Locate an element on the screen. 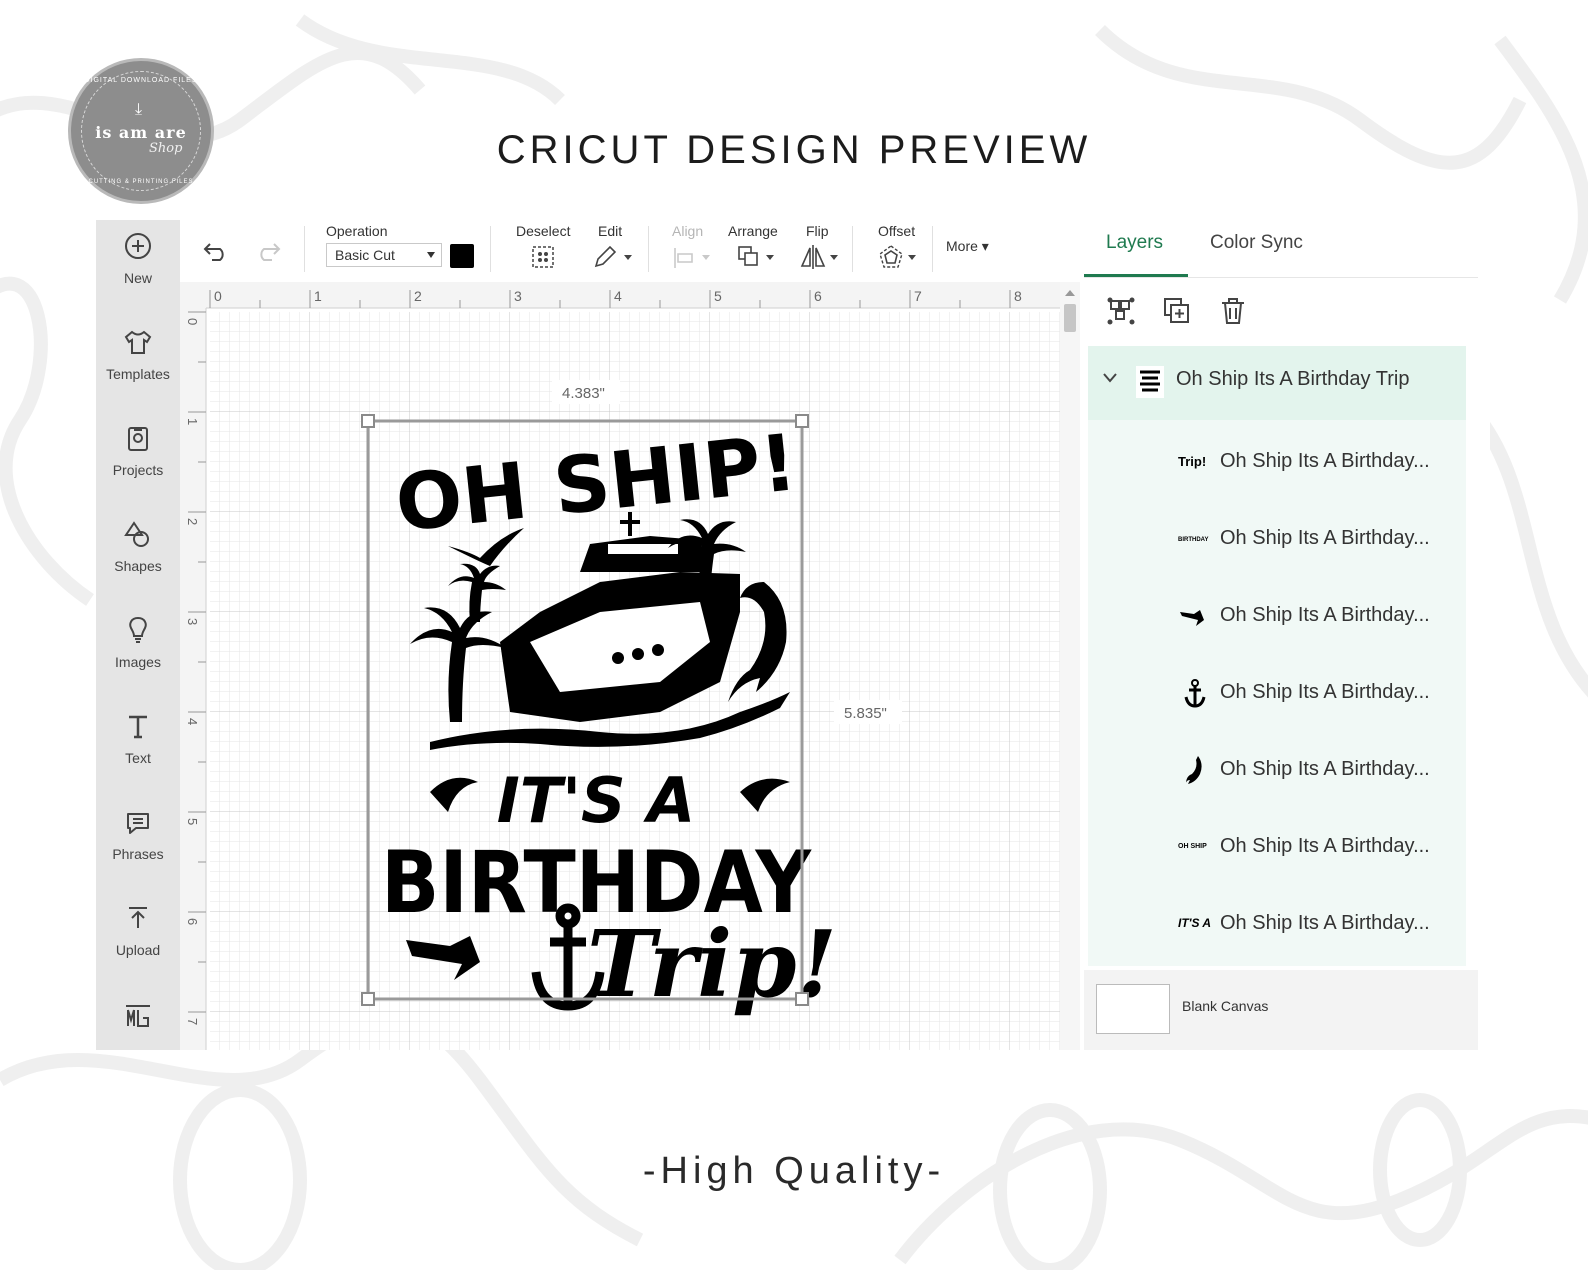 The image size is (1588, 1270). align-icon is located at coordinates (693, 258).